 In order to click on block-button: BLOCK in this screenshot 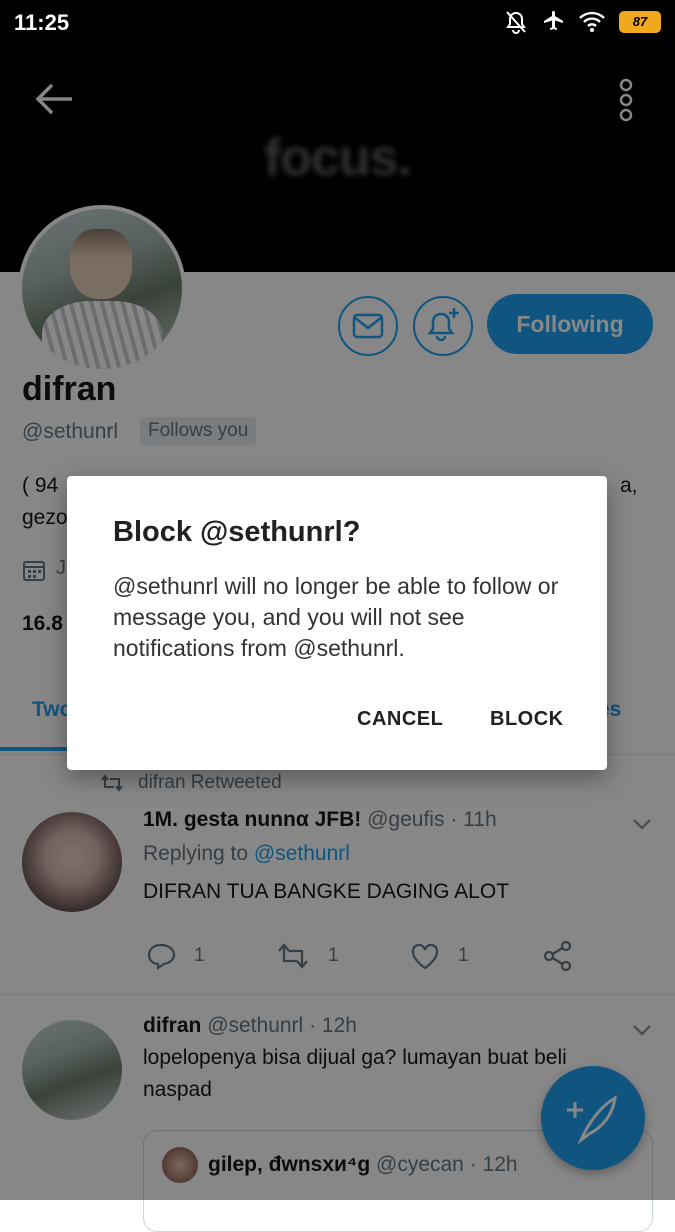, I will do `click(527, 719)`.